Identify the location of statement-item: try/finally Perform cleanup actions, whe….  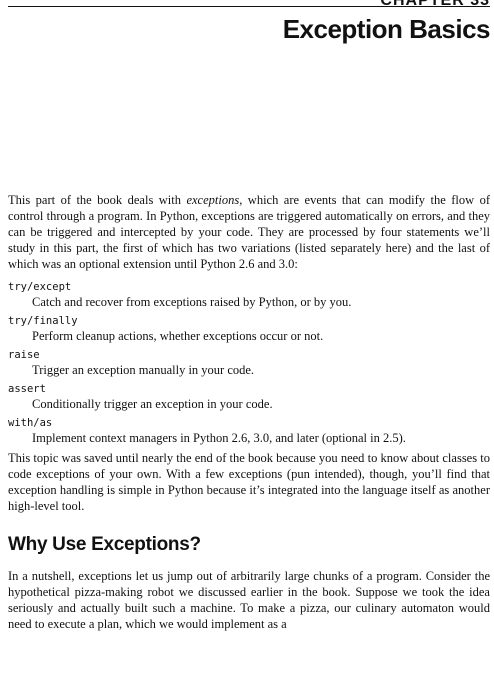
(249, 329).